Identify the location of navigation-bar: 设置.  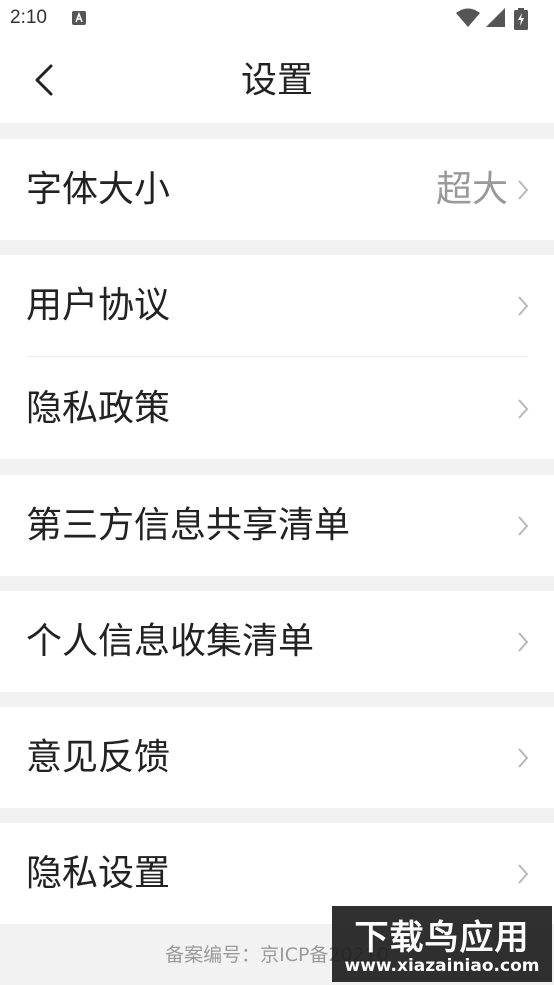
(277, 80).